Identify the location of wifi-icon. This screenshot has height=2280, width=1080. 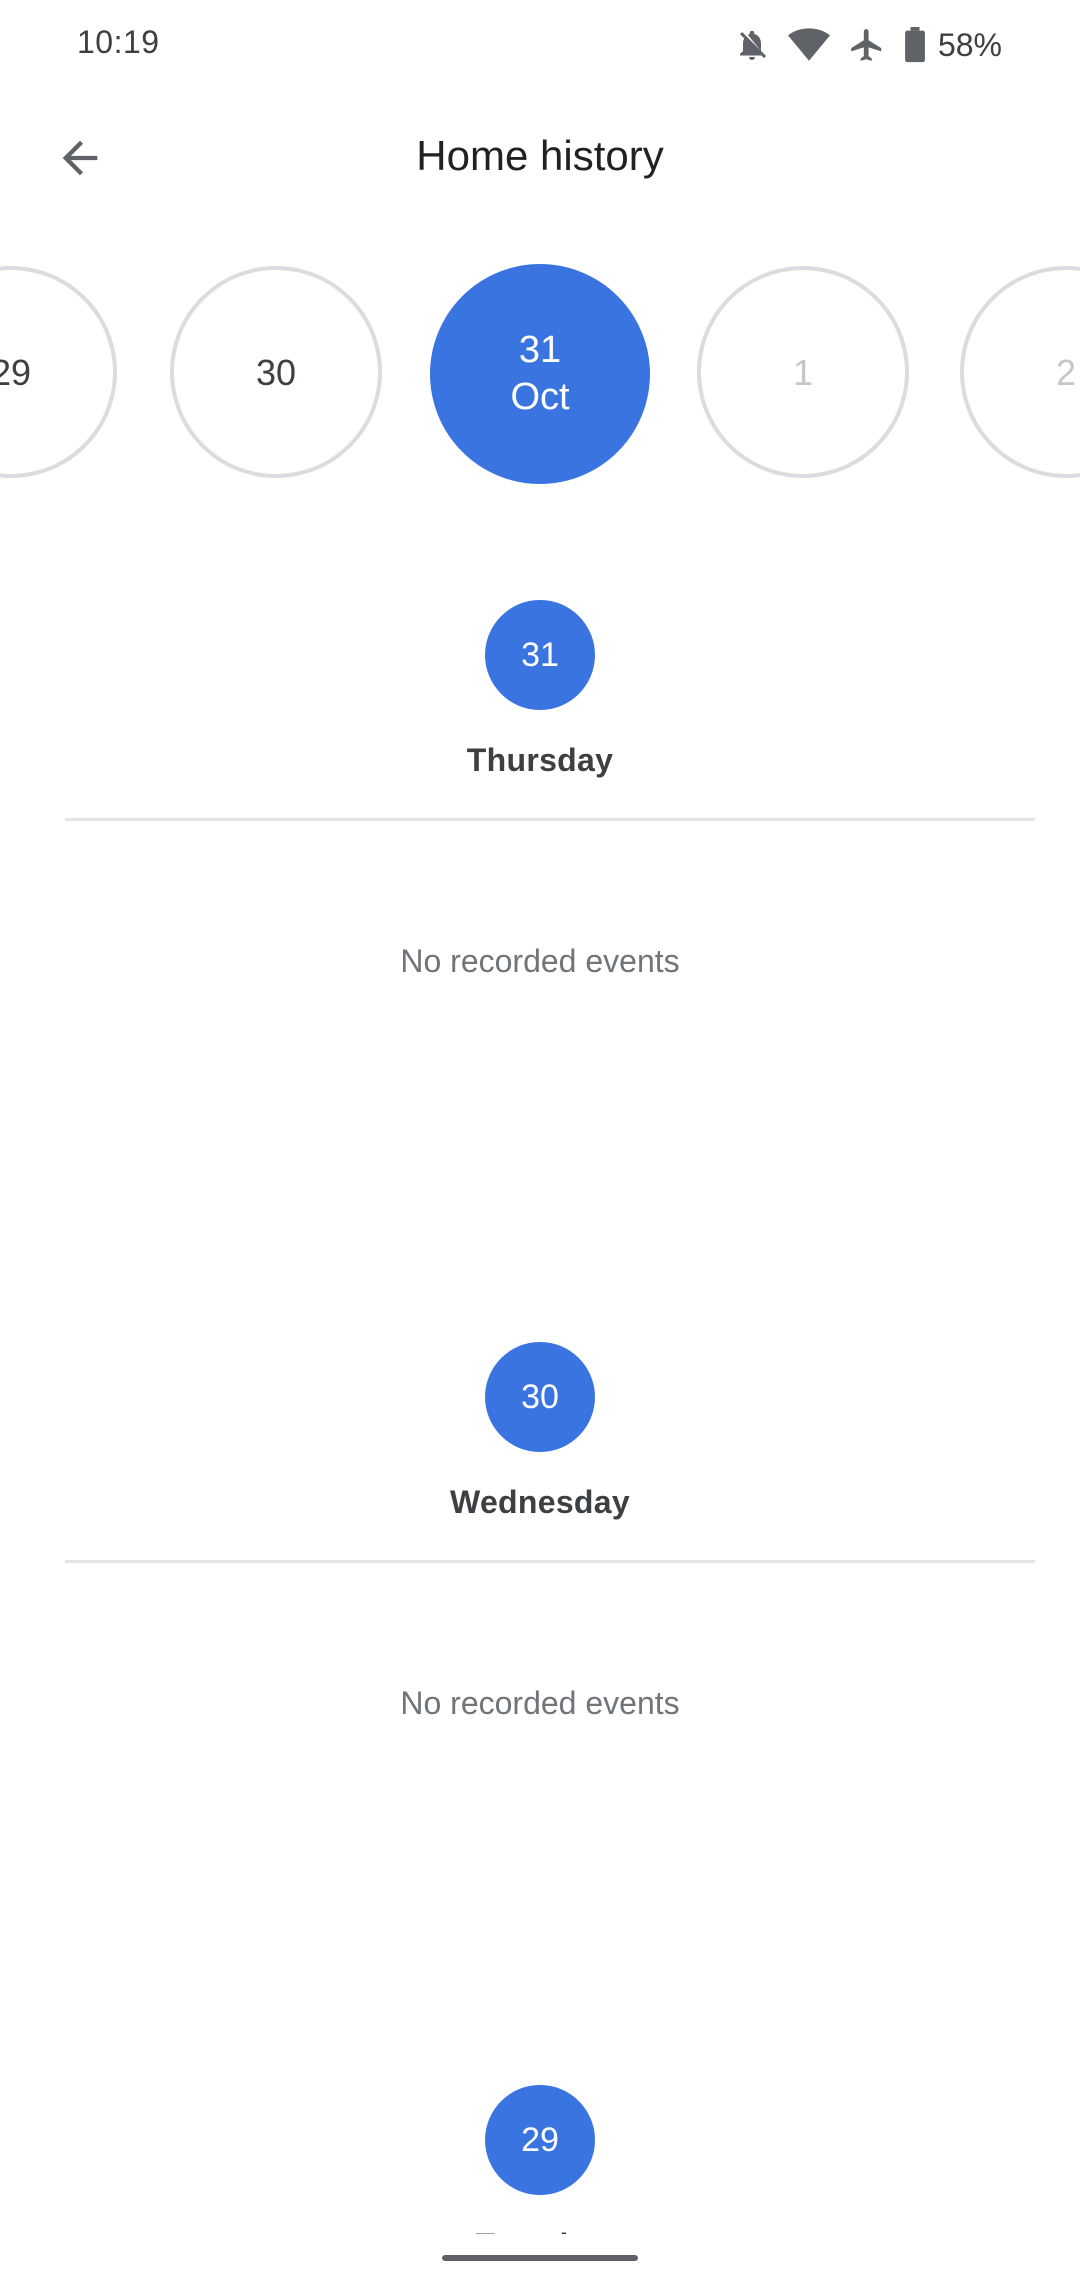
(808, 45).